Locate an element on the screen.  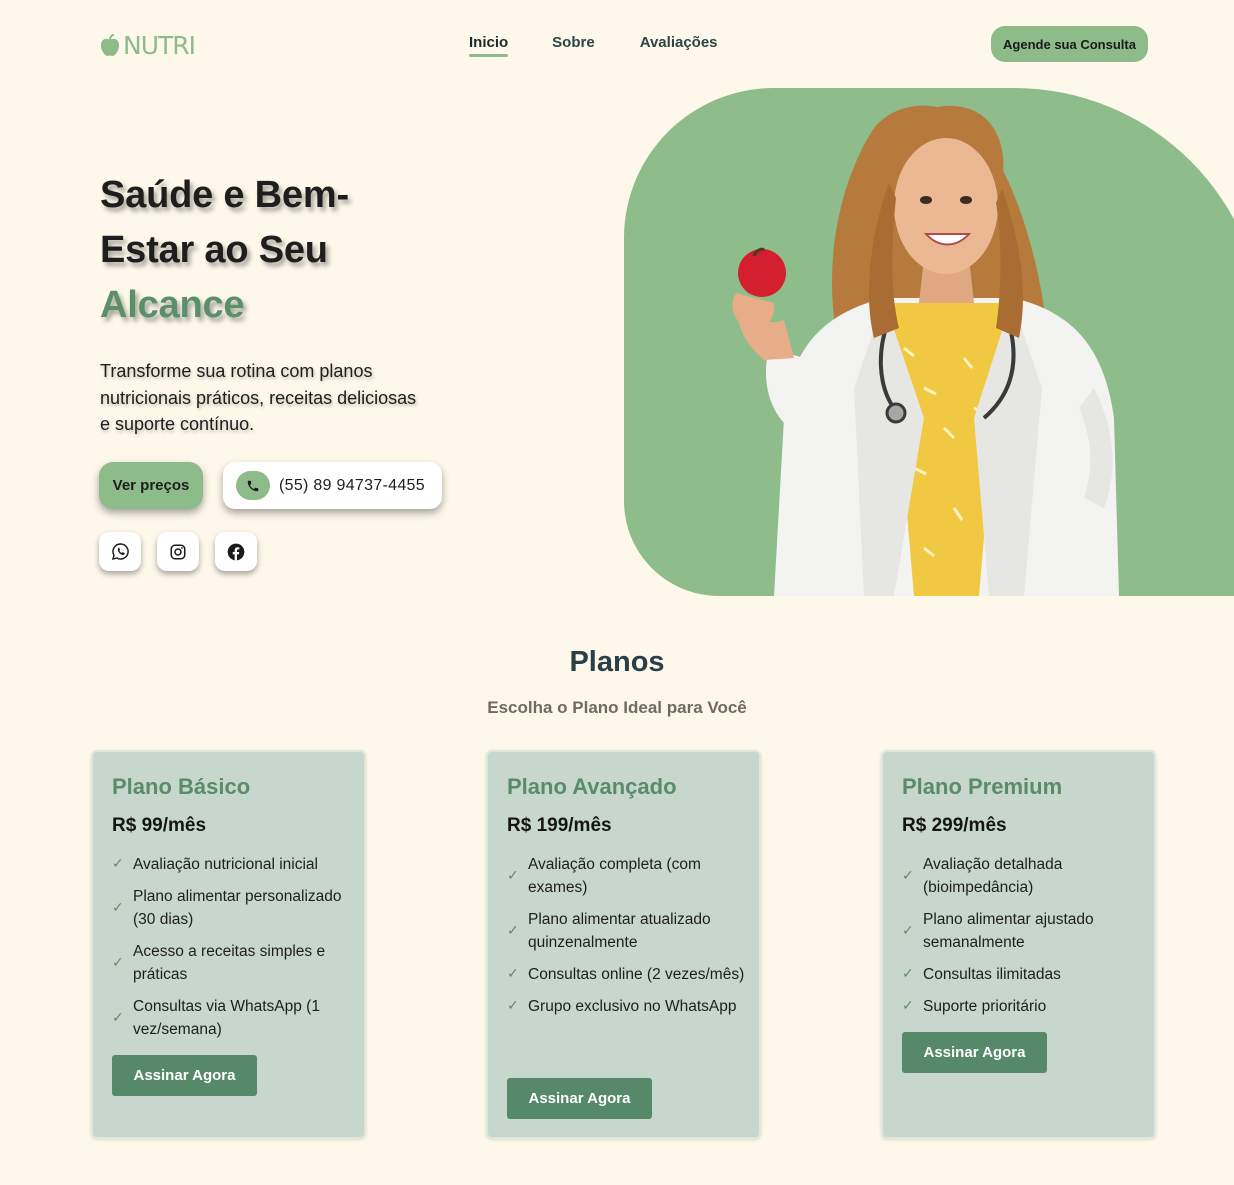
phone-number: (55) 89 94737-4455 is located at coordinates (352, 485).